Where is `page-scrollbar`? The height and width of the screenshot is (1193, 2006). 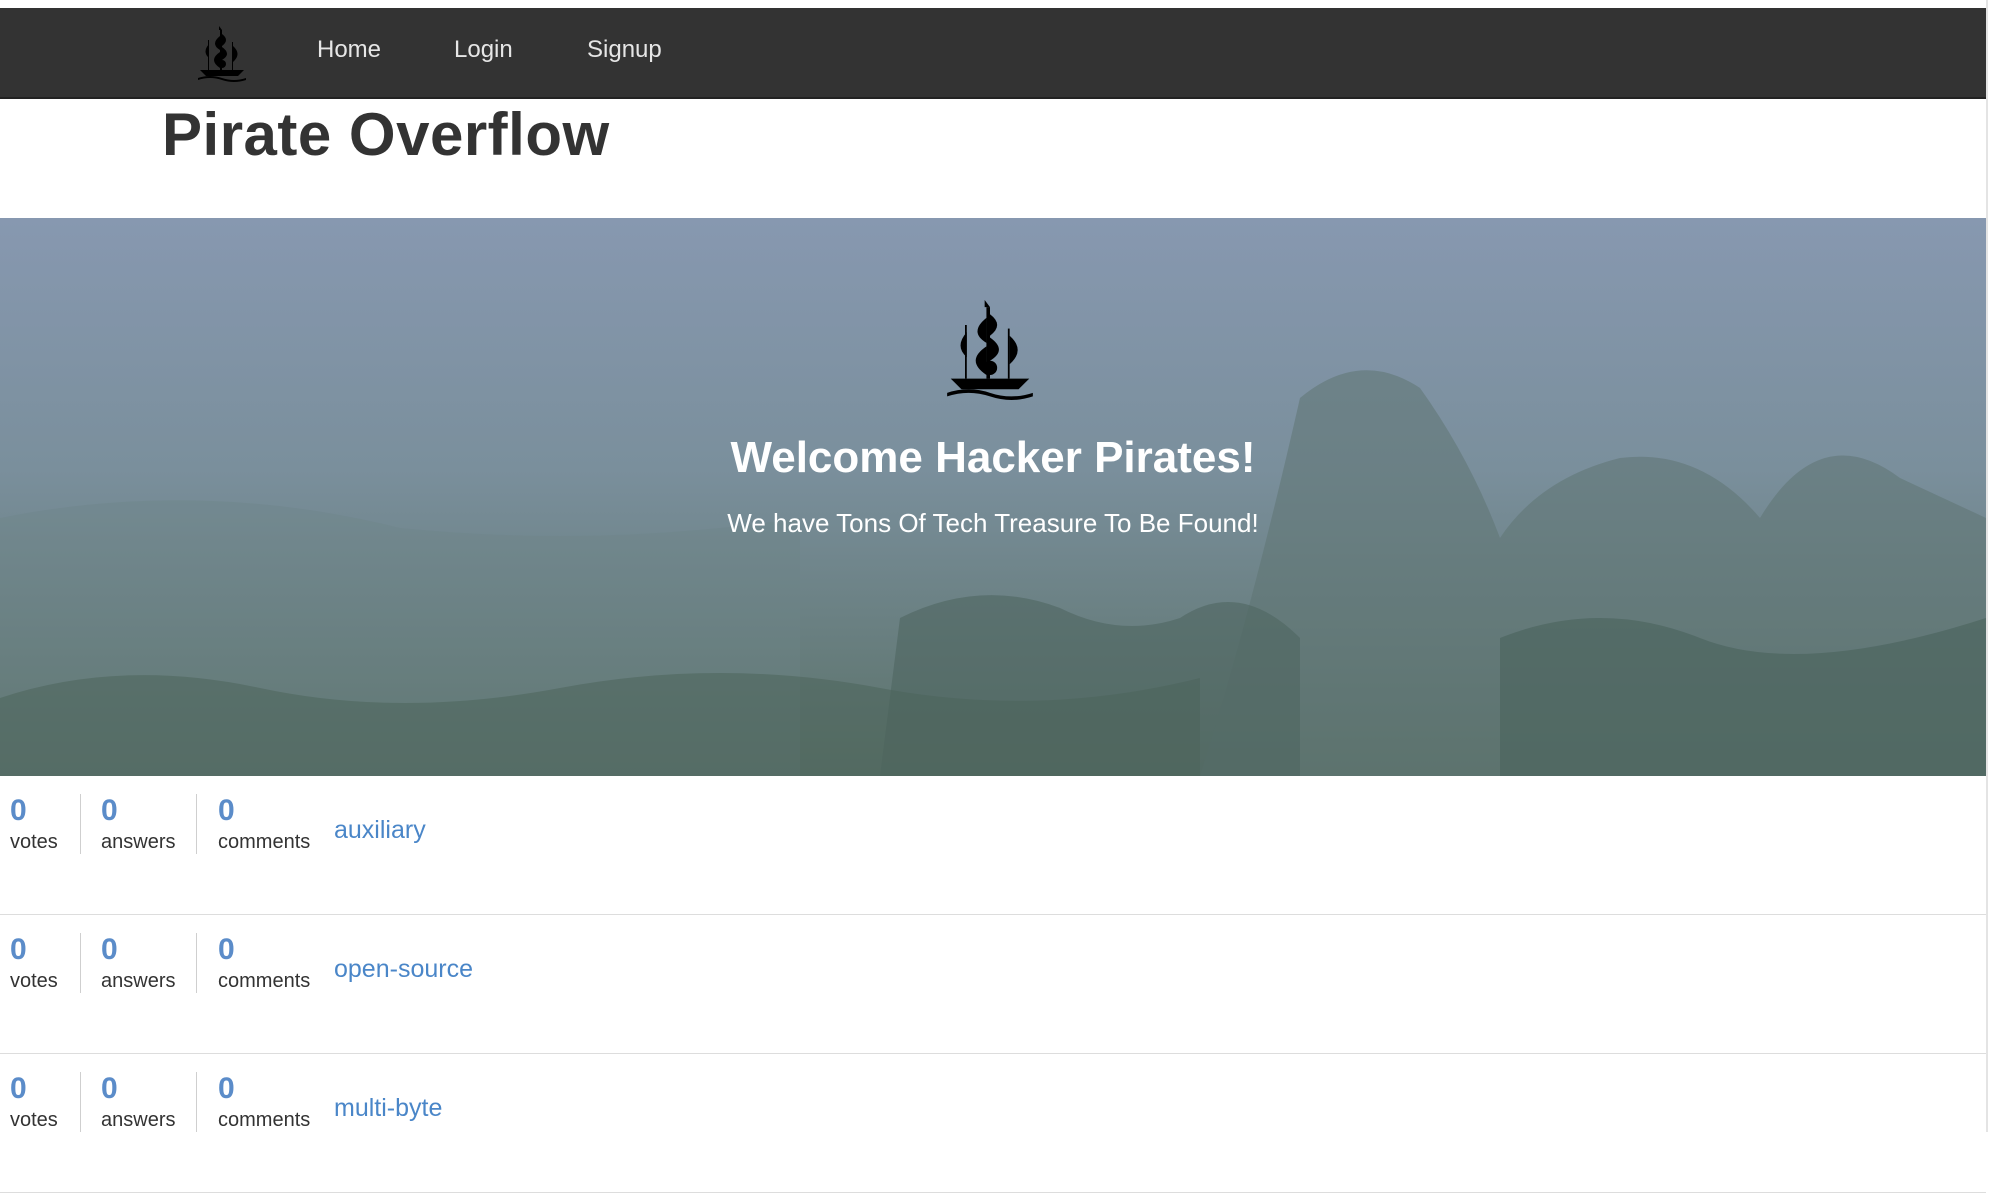 page-scrollbar is located at coordinates (1996, 566).